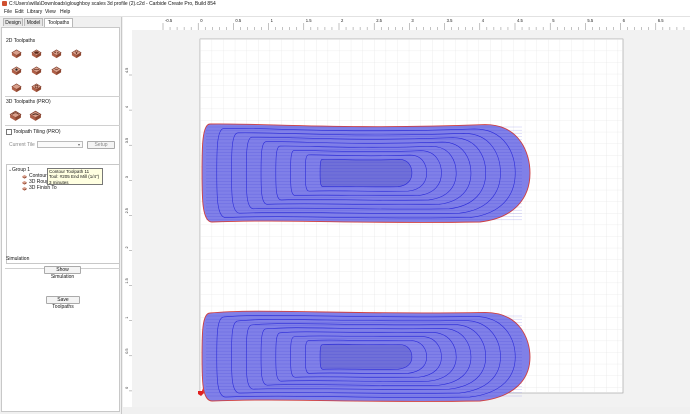 The height and width of the screenshot is (414, 690). I want to click on ruler-y-label: 0.5, so click(127, 351).